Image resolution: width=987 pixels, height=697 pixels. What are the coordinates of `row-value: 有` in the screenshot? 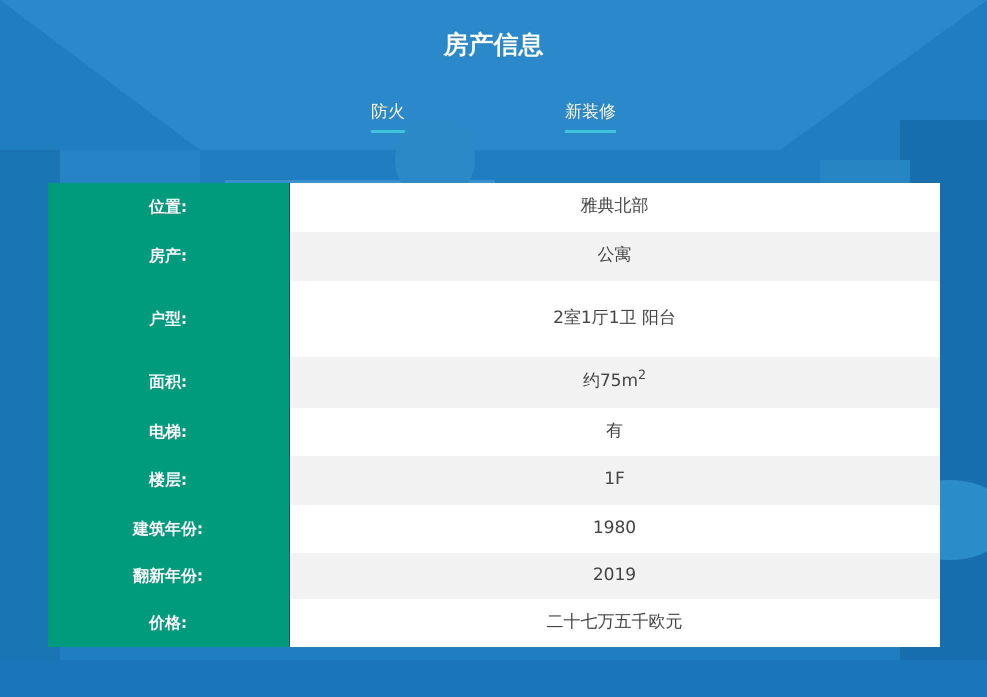 It's located at (615, 432).